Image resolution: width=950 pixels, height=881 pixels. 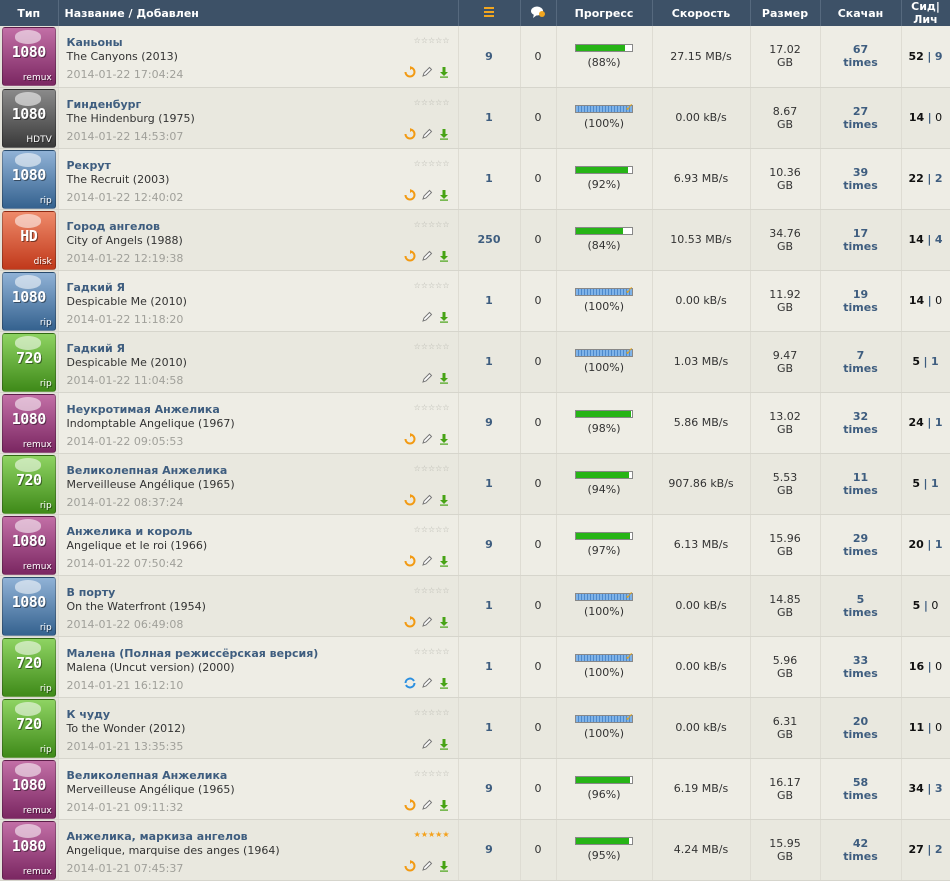 I want to click on col-downloaded: Скачан, so click(x=861, y=13).